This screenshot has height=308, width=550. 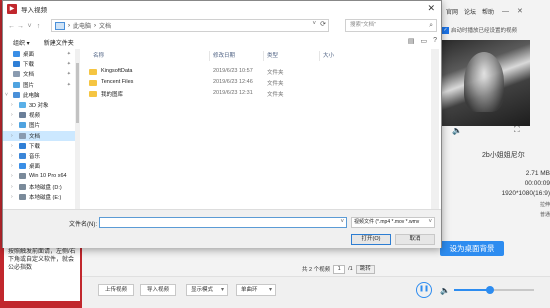 What do you see at coordinates (365, 269) in the screenshot?
I see `page-go-button: 跳转` at bounding box center [365, 269].